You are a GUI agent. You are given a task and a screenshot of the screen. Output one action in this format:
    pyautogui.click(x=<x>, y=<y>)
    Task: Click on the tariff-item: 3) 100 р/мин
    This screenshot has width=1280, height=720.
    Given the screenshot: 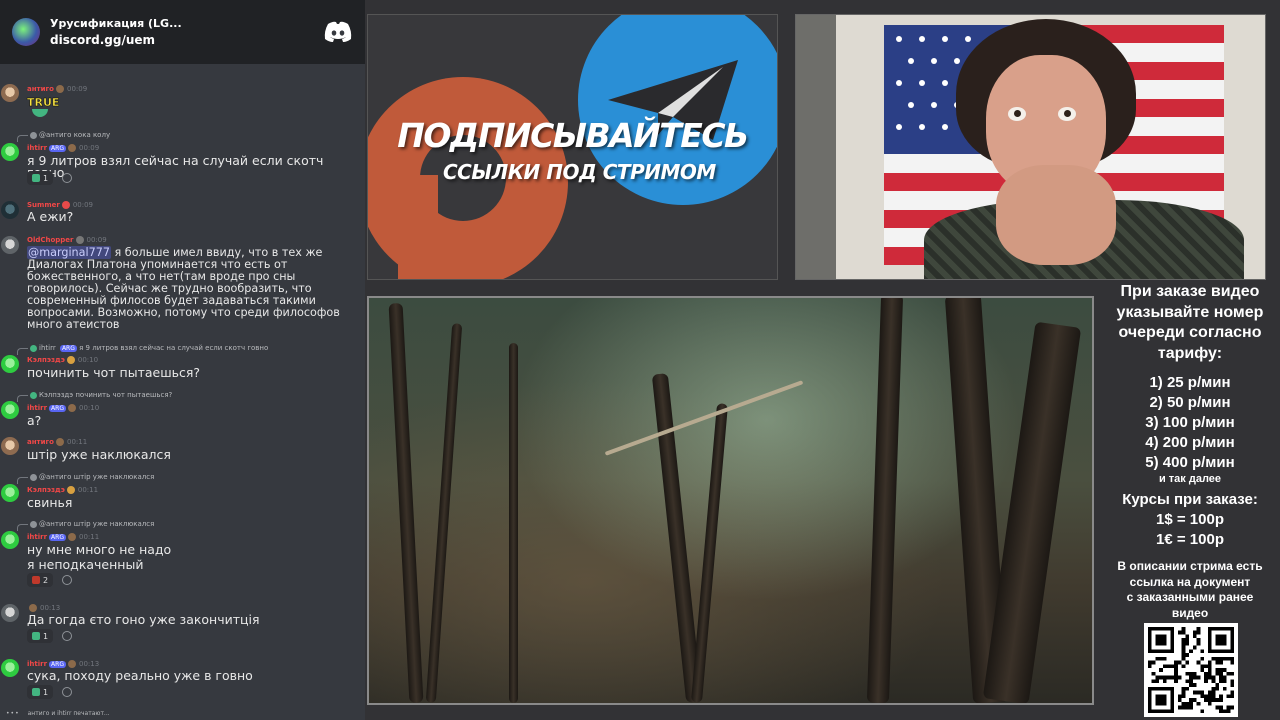 What is the action you would take?
    pyautogui.click(x=1190, y=422)
    